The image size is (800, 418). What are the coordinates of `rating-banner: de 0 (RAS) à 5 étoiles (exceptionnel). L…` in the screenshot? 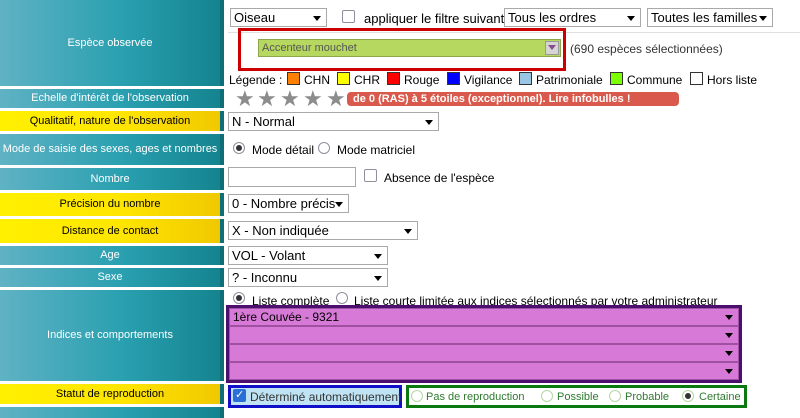 It's located at (513, 99).